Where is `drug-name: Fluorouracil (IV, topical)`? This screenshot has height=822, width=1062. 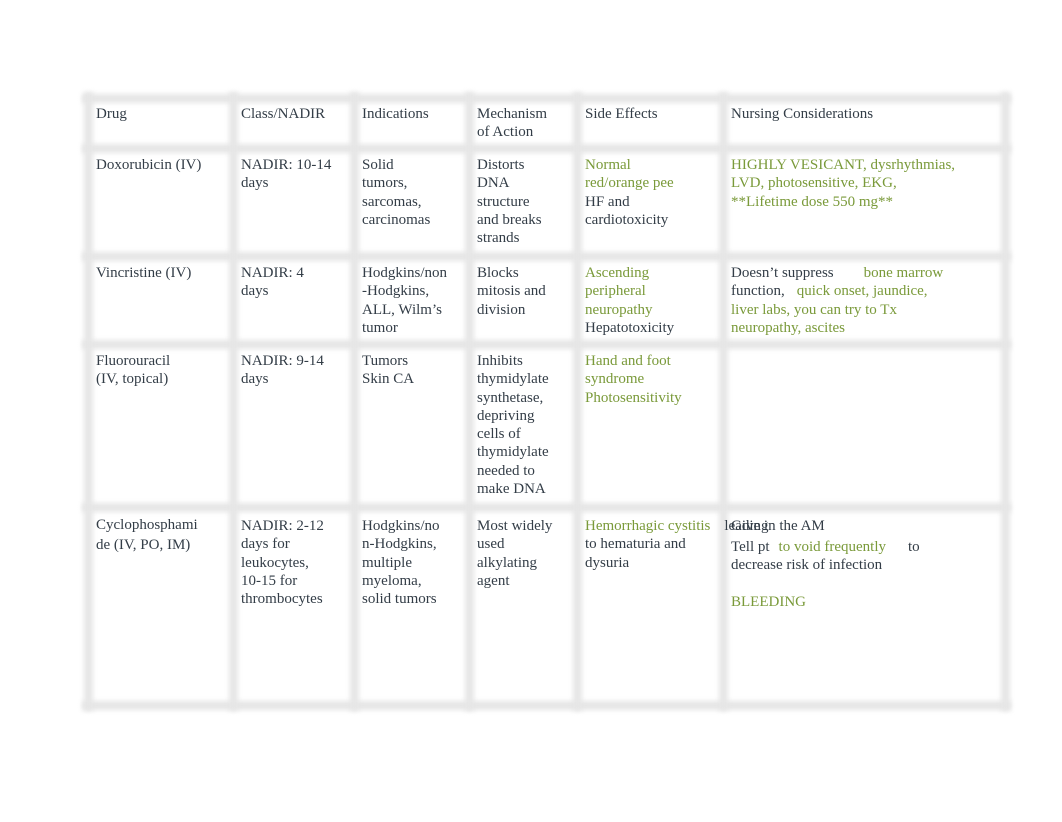
drug-name: Fluorouracil (IV, topical) is located at coordinates (133, 370).